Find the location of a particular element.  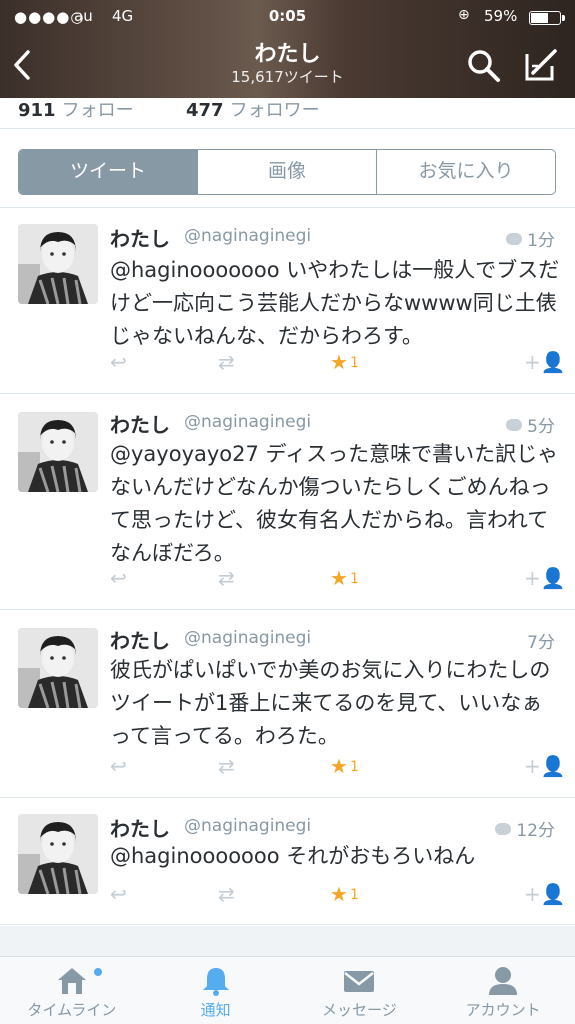

compose-button is located at coordinates (540, 65).